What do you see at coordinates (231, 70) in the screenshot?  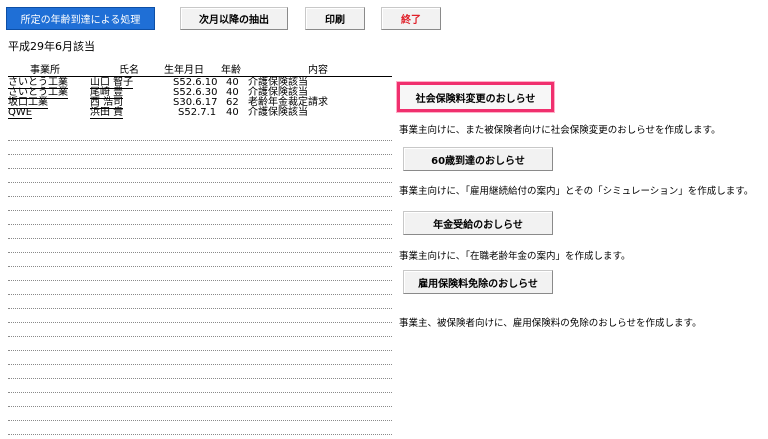 I see `header-age: 年齢` at bounding box center [231, 70].